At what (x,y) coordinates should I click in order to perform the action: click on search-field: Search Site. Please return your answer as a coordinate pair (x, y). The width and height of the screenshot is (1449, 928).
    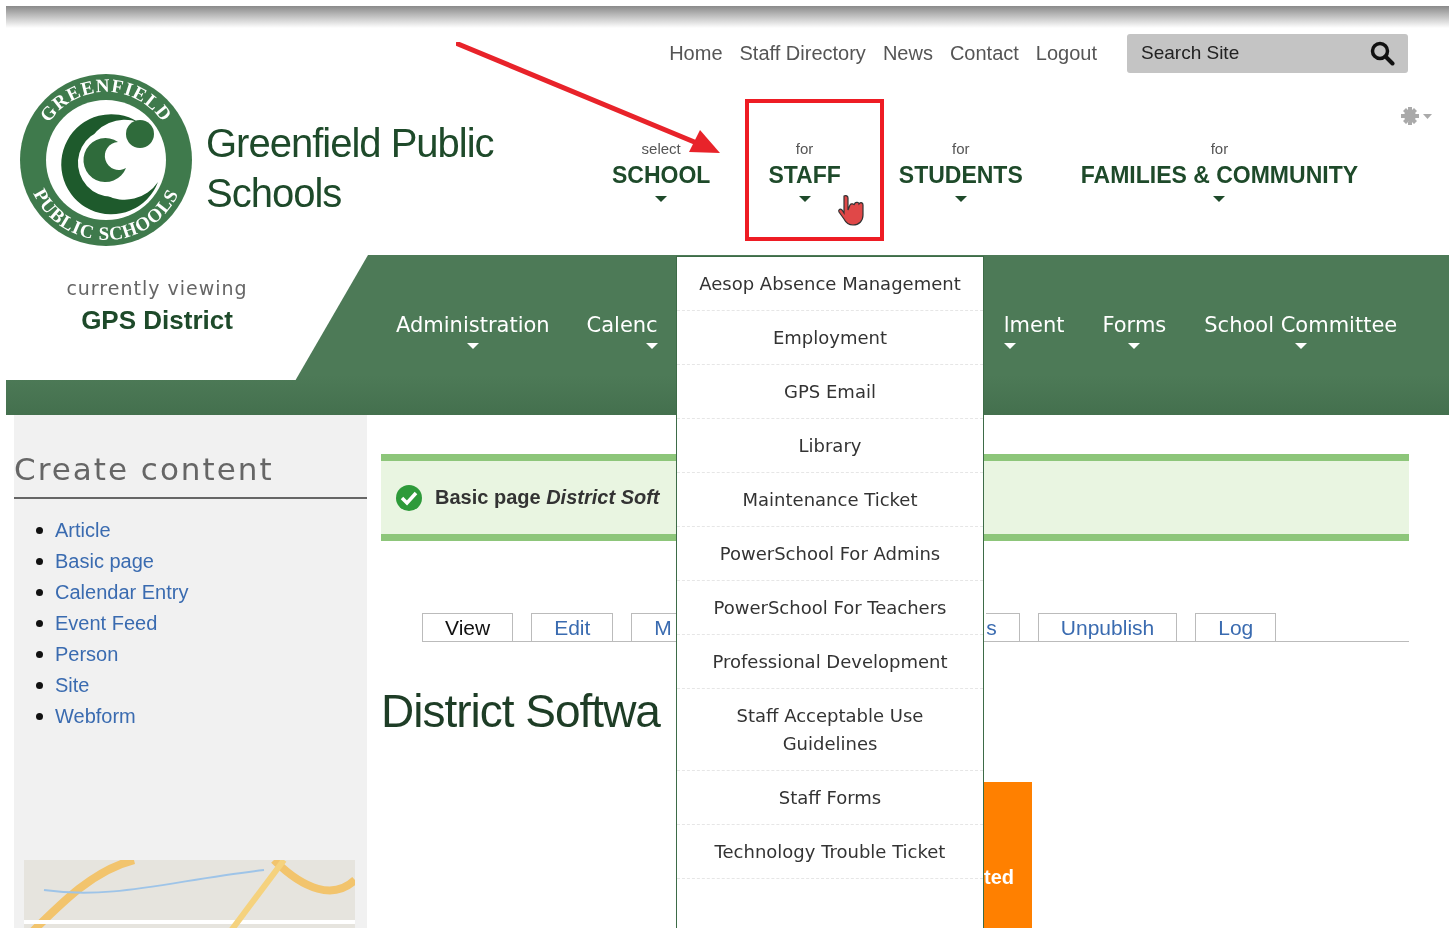
    Looking at the image, I should click on (1267, 53).